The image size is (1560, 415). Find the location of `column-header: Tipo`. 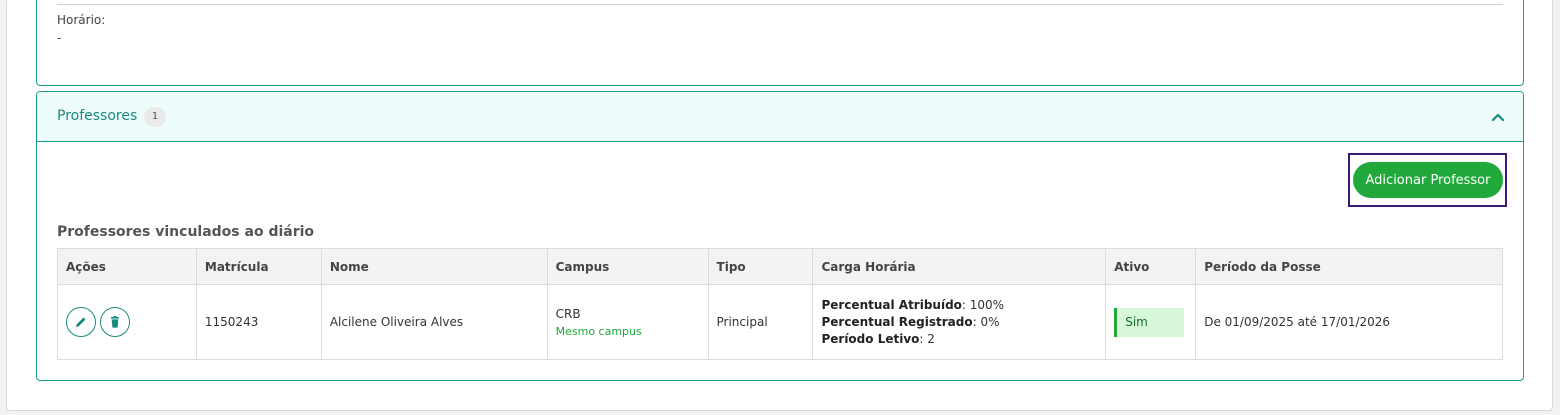

column-header: Tipo is located at coordinates (760, 266).